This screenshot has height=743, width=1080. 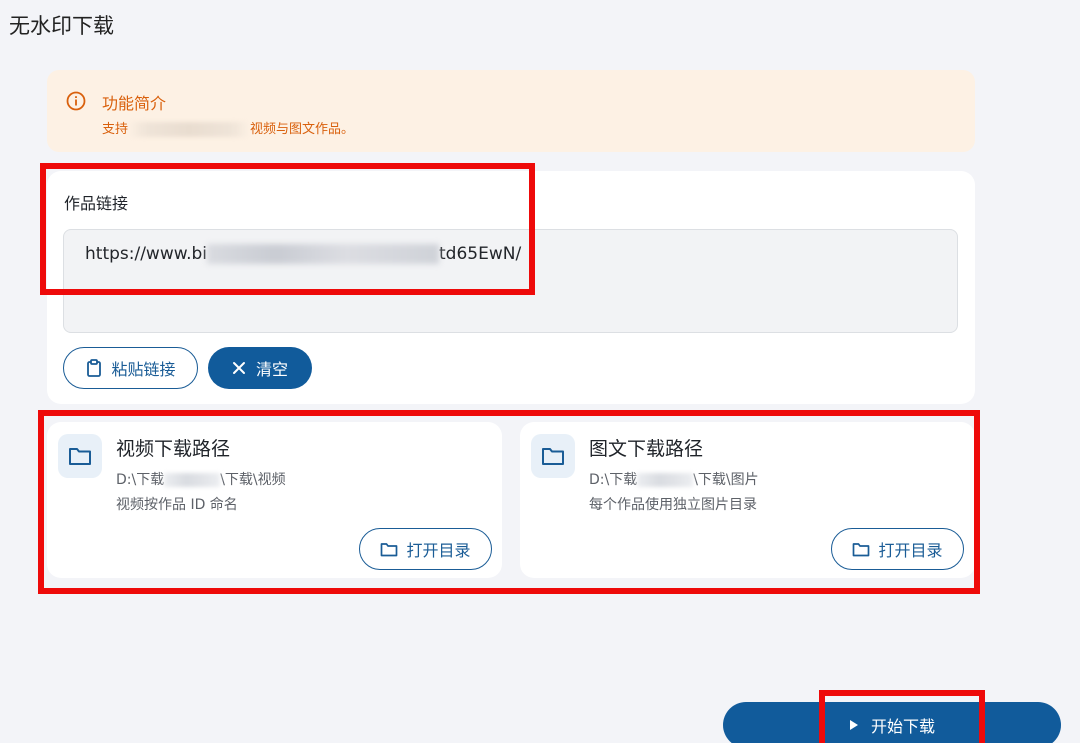 What do you see at coordinates (143, 369) in the screenshot?
I see `paste-link-label: 粘贴链接` at bounding box center [143, 369].